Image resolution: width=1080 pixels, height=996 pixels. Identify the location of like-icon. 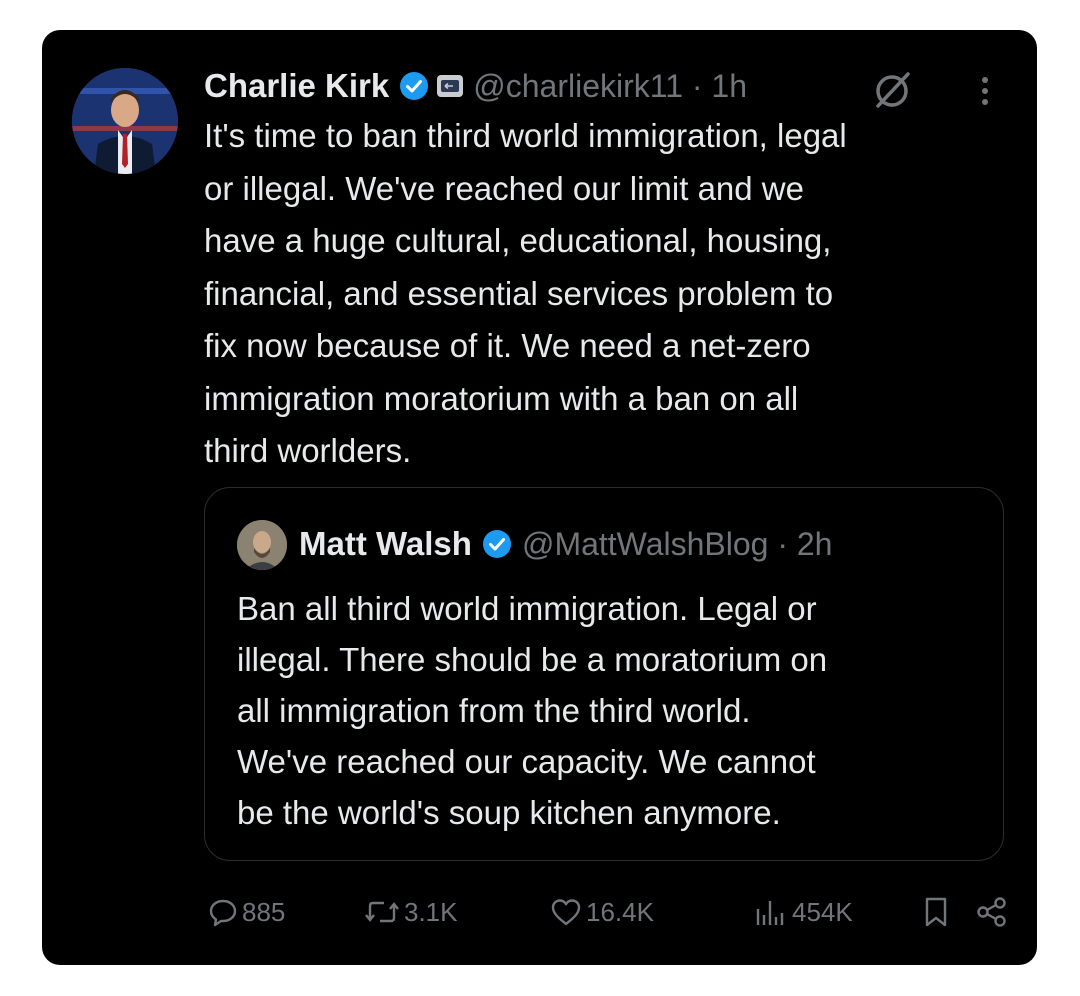
(566, 912).